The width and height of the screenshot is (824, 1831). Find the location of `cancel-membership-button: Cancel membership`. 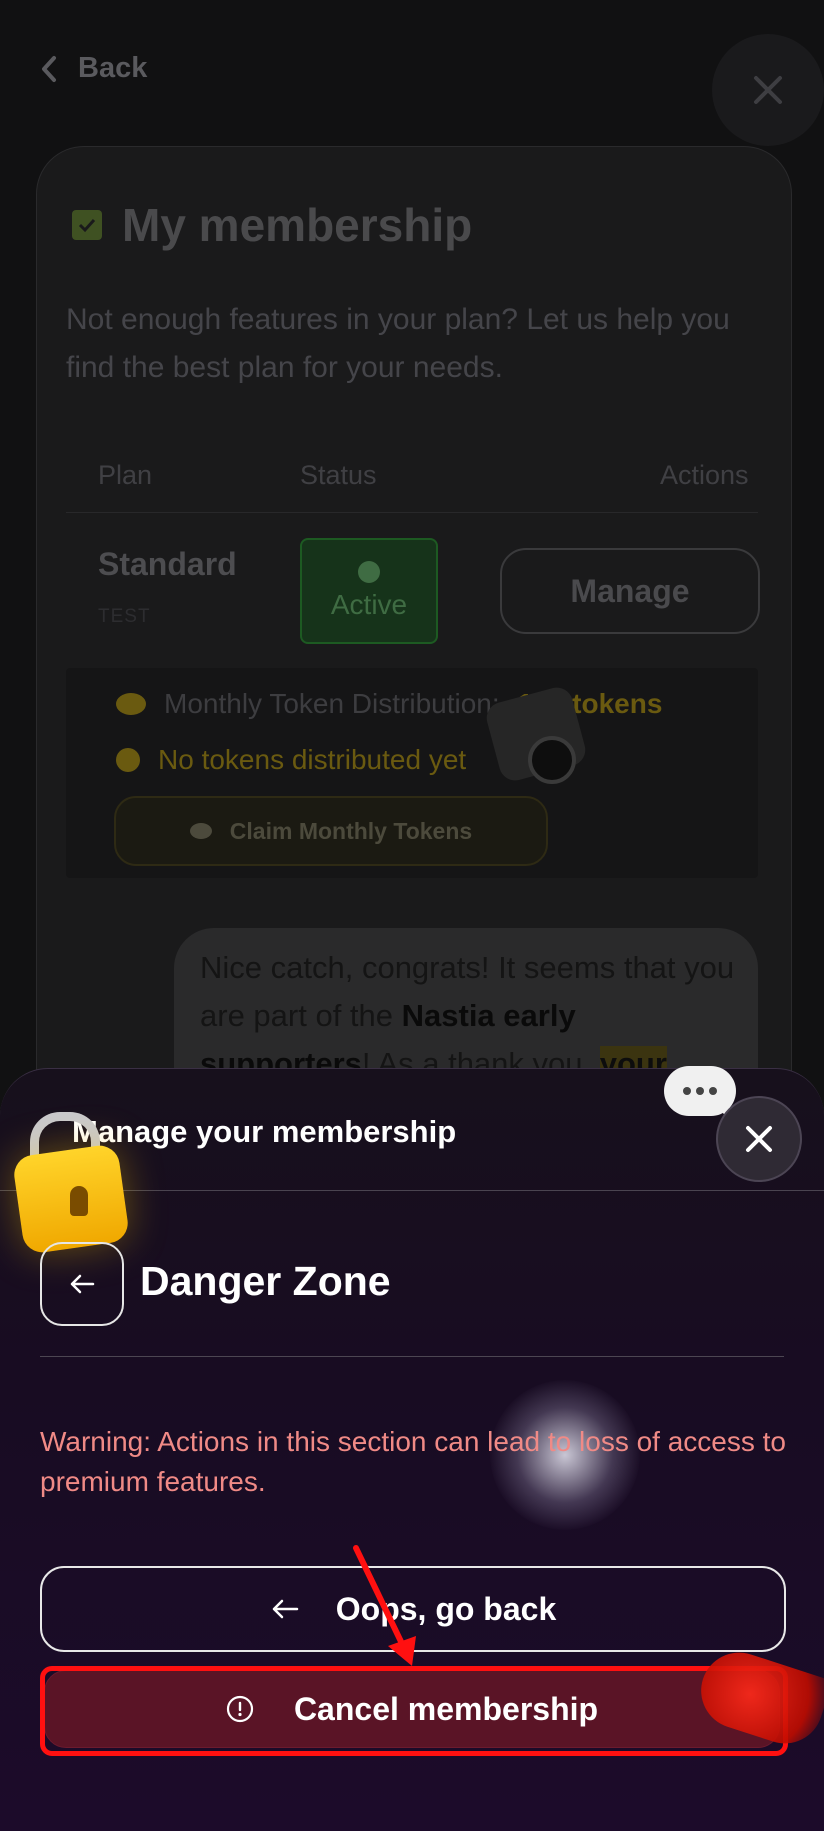

cancel-membership-button: Cancel membership is located at coordinates (412, 1709).